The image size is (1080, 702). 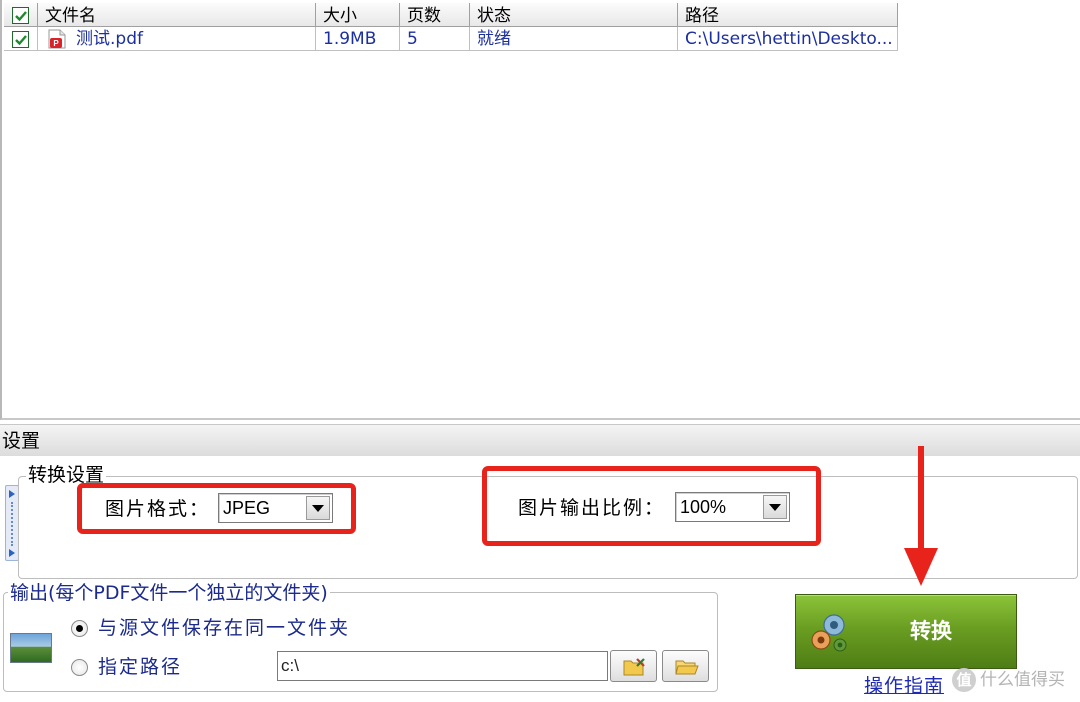 I want to click on browse-folder-button, so click(x=633, y=666).